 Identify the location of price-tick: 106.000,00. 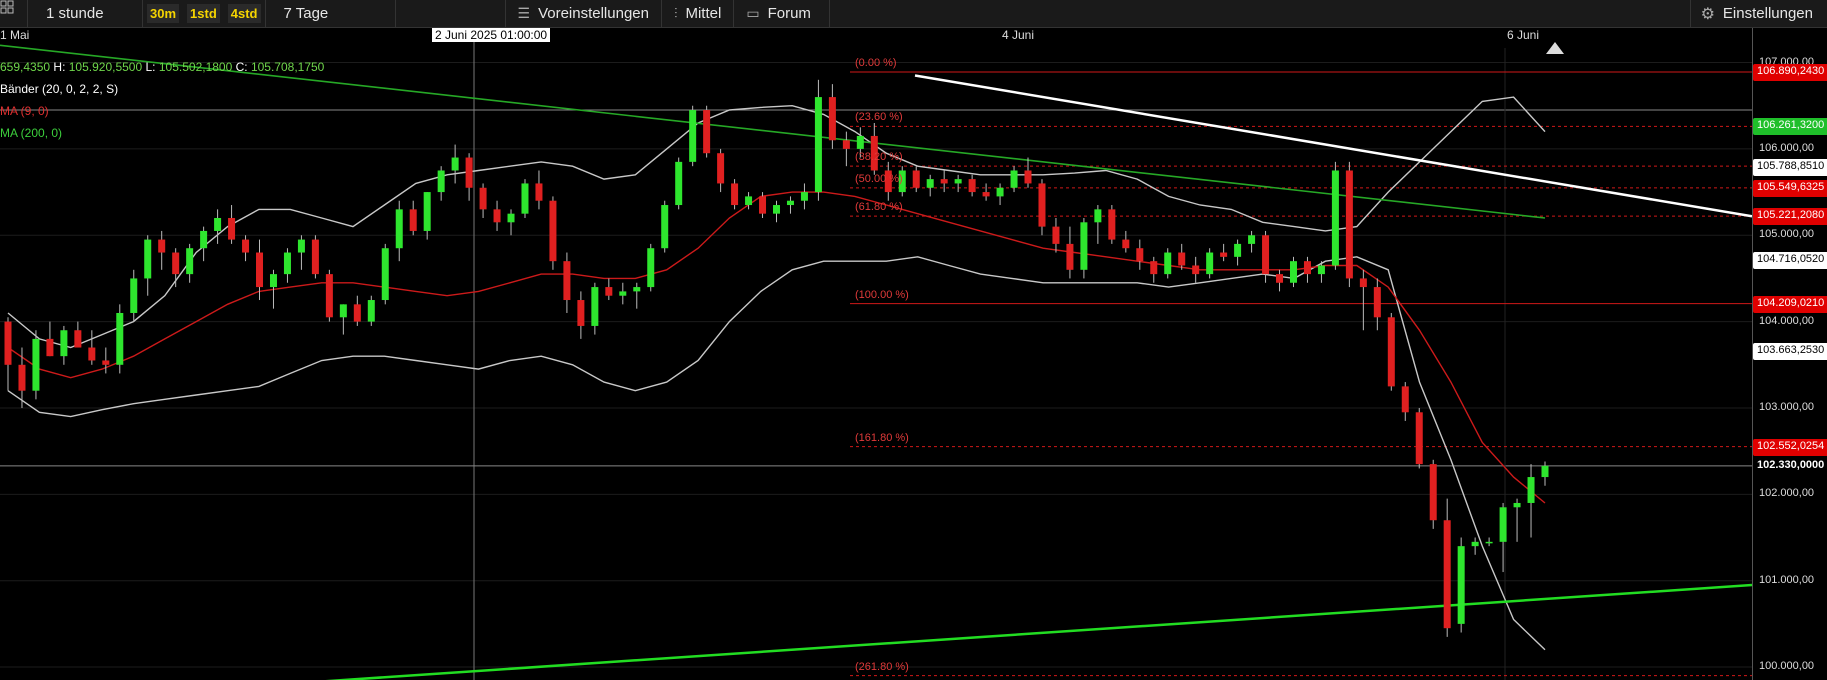
(1787, 147).